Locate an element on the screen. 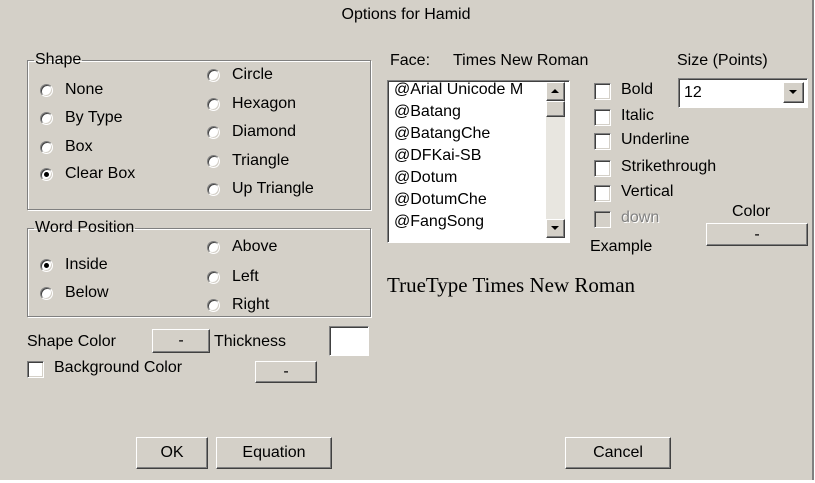 The image size is (815, 483). dialog-title: Options for Hamid is located at coordinates (406, 14).